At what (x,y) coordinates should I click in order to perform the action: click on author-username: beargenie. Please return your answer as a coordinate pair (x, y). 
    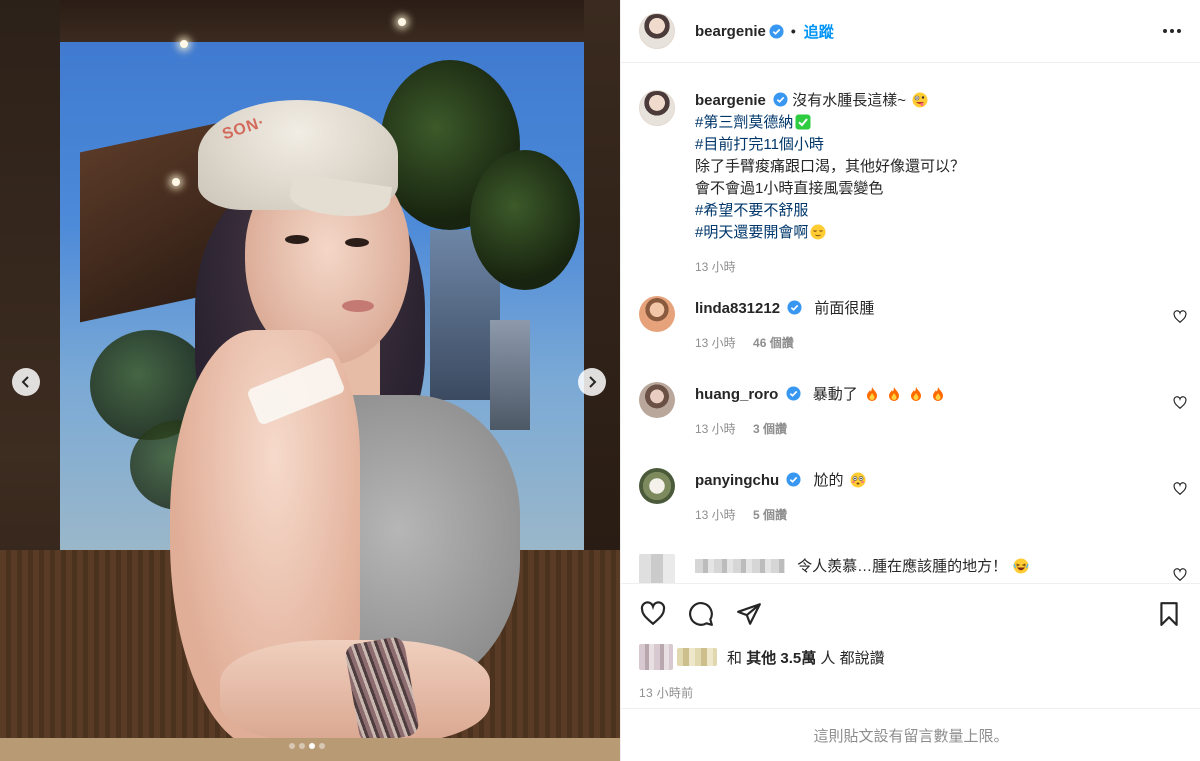
    Looking at the image, I should click on (730, 31).